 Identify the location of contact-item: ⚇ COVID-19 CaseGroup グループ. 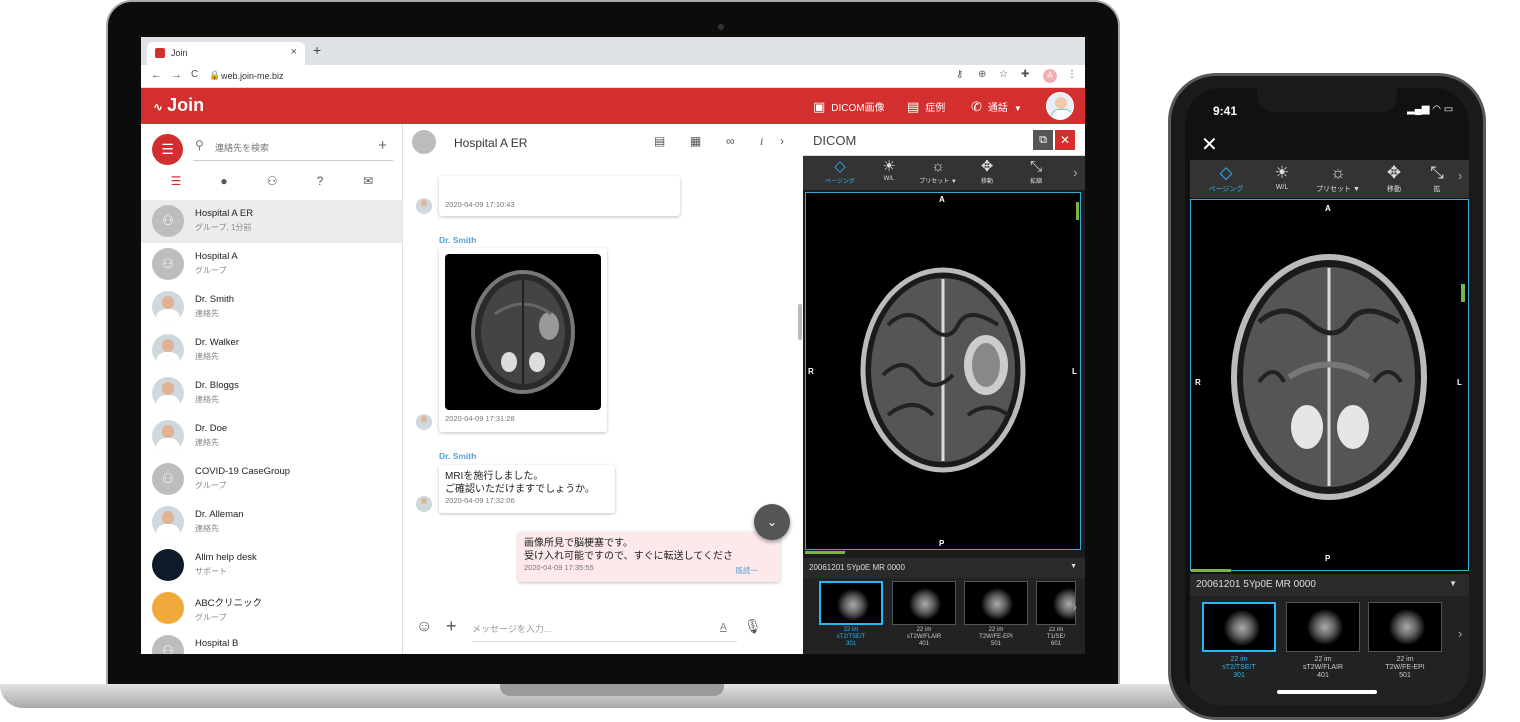
(271, 479).